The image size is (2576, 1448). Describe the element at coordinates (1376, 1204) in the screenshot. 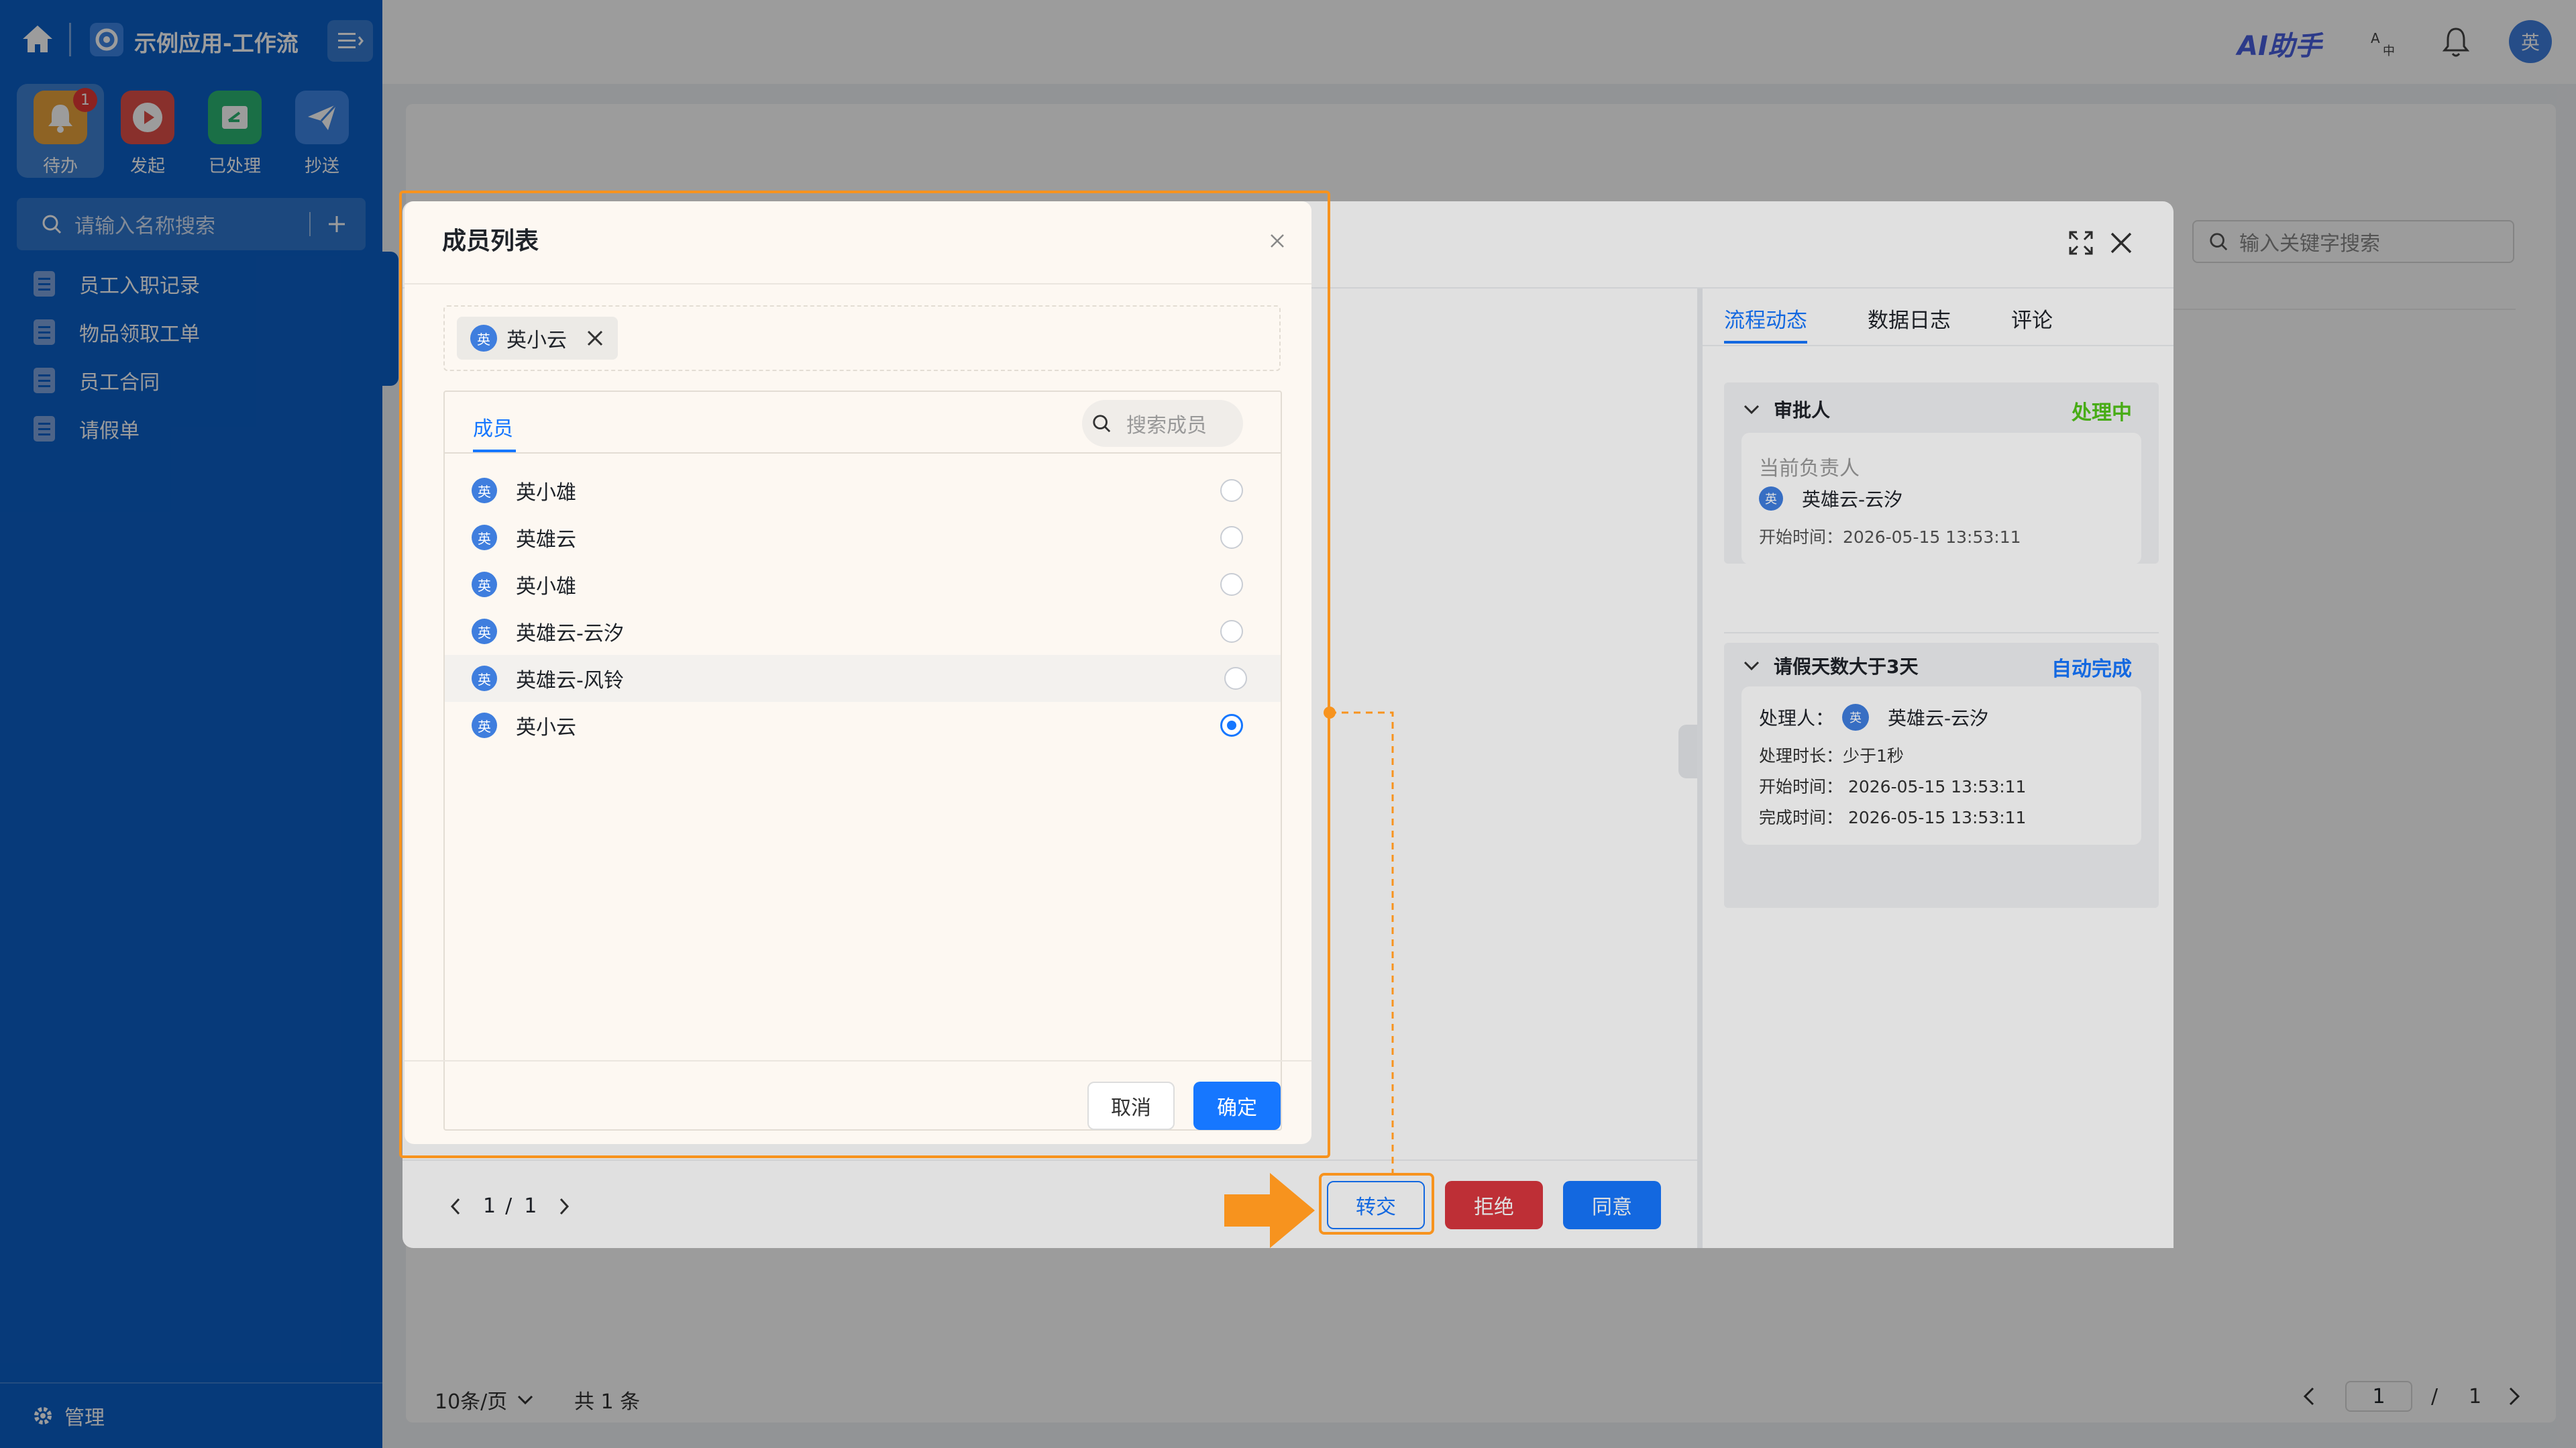

I see `highlight-frame` at that location.